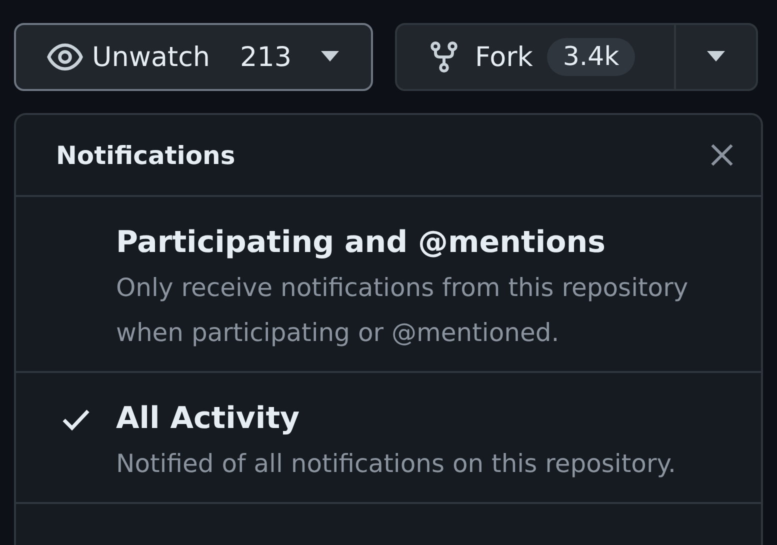  I want to click on item-title: All Activity, so click(208, 419).